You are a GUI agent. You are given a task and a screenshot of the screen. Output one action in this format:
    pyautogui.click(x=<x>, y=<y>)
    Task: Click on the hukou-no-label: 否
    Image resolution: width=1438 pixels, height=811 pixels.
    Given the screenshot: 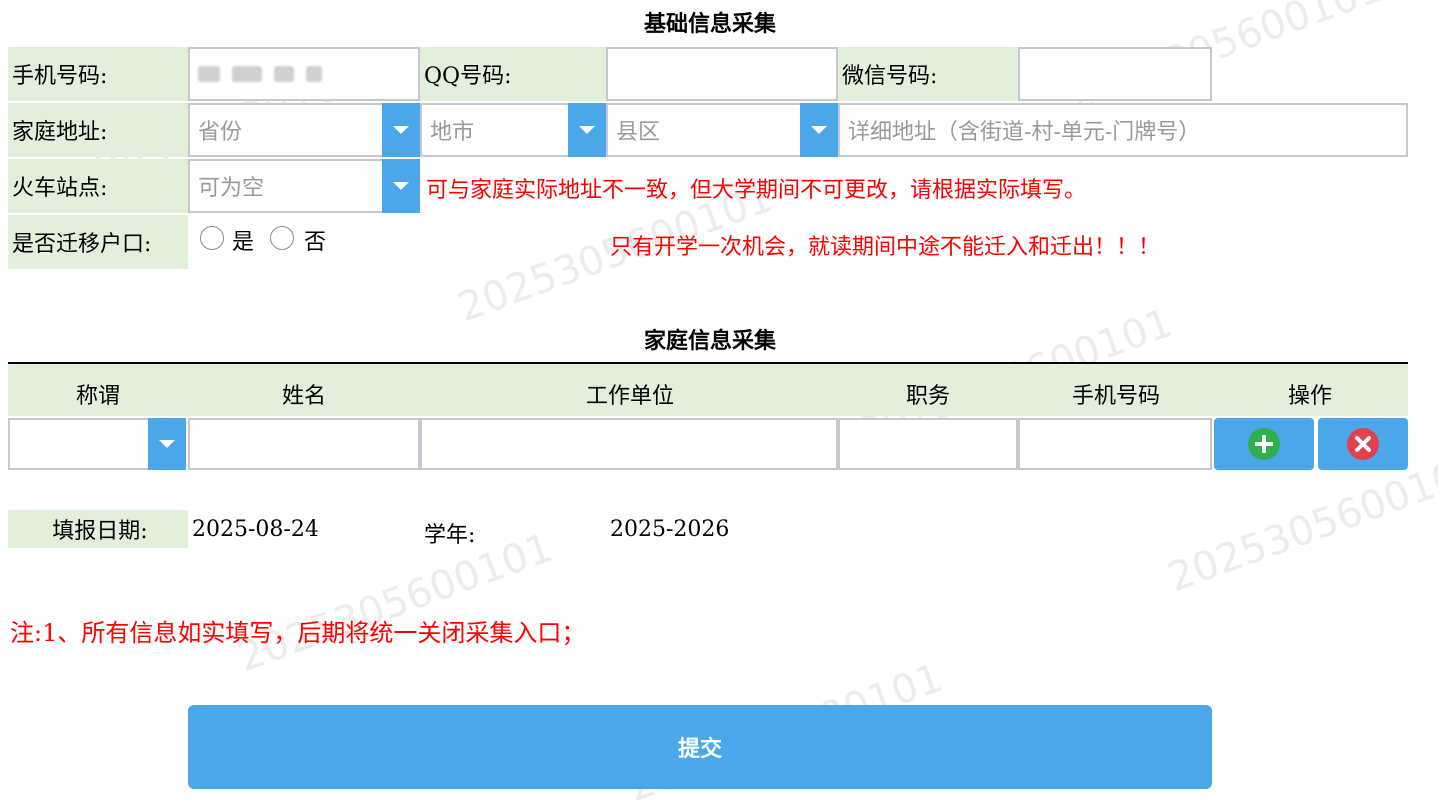 What is the action you would take?
    pyautogui.click(x=315, y=240)
    